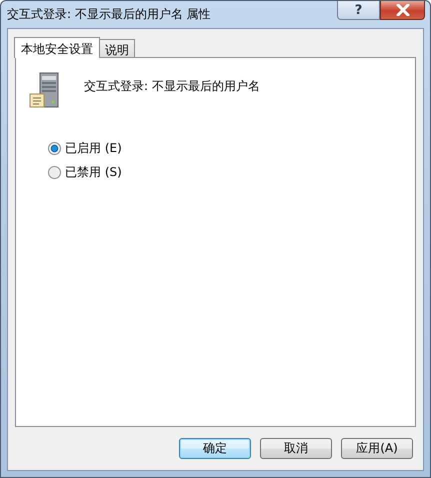 The width and height of the screenshot is (431, 478). What do you see at coordinates (109, 14) in the screenshot?
I see `window-title: 交互式登录: 不显示最后的用户名 属性` at bounding box center [109, 14].